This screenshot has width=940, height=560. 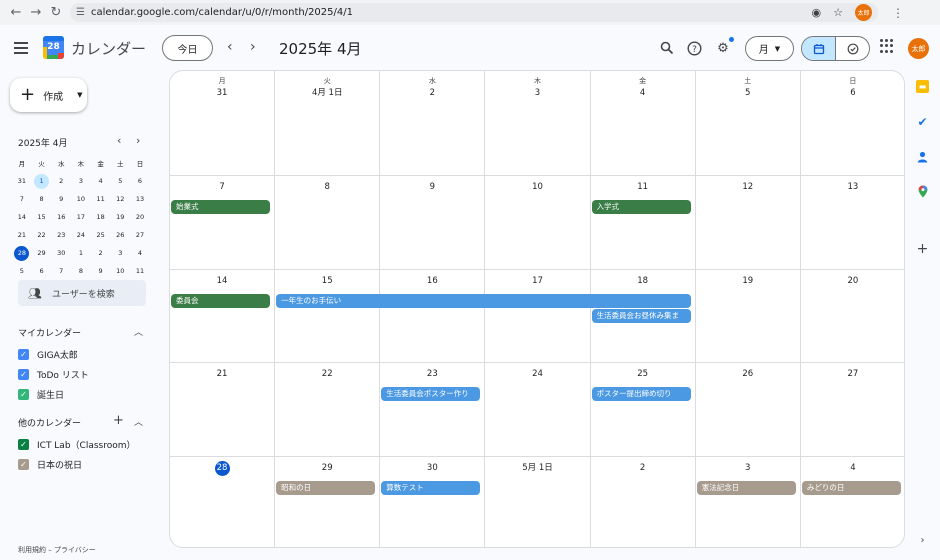 What do you see at coordinates (16, 13) in the screenshot?
I see `back-icon: ←` at bounding box center [16, 13].